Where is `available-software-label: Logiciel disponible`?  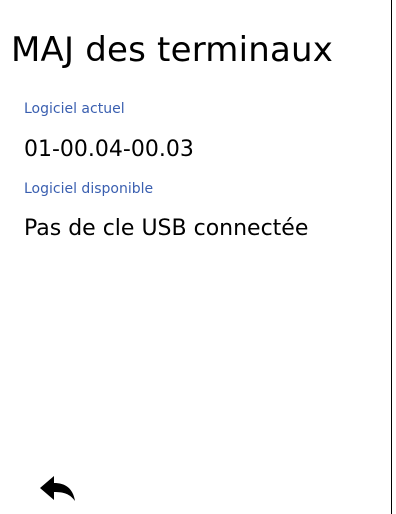 available-software-label: Logiciel disponible is located at coordinates (89, 189).